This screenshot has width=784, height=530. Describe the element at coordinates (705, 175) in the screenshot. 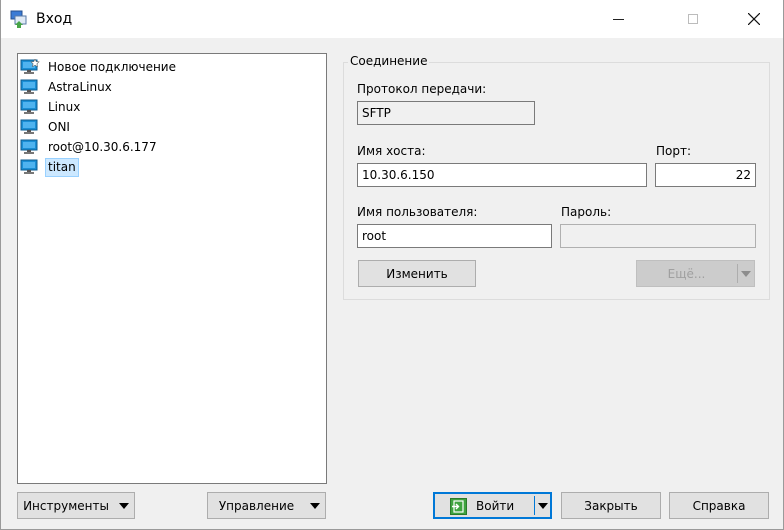

I see `port-input: 22` at that location.